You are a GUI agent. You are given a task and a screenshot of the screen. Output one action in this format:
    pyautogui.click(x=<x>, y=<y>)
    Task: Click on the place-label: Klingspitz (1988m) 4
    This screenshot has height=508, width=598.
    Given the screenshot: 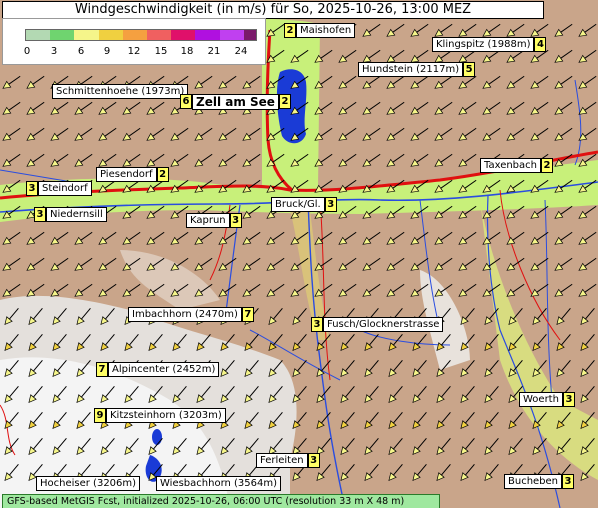 What is the action you would take?
    pyautogui.click(x=489, y=44)
    